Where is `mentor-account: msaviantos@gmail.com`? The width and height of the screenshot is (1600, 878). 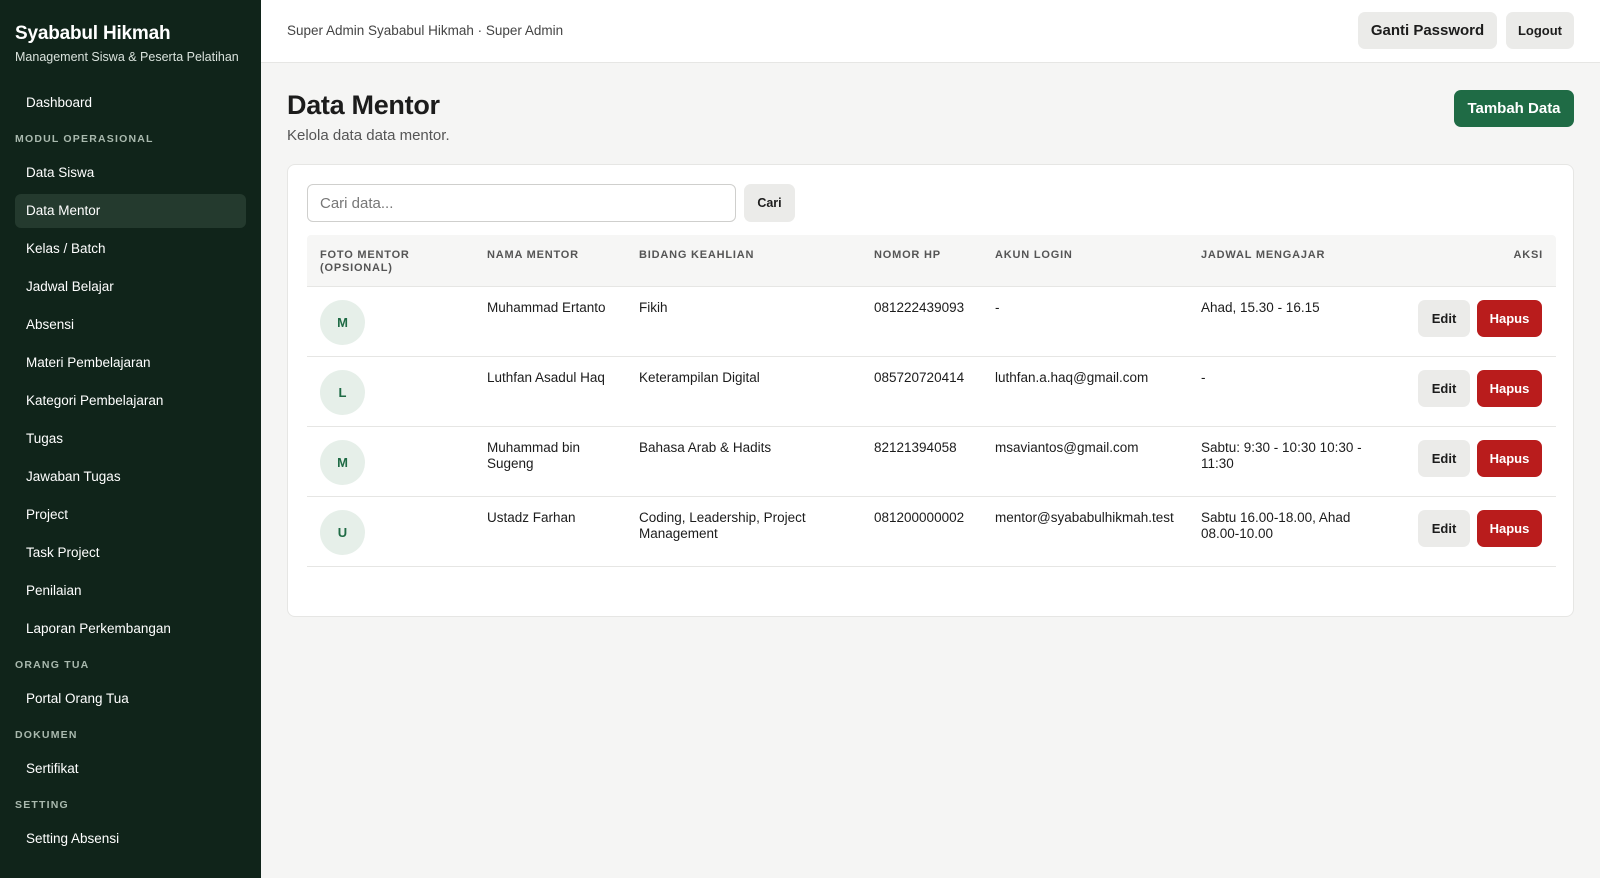
mentor-account: msaviantos@gmail.com is located at coordinates (1067, 447).